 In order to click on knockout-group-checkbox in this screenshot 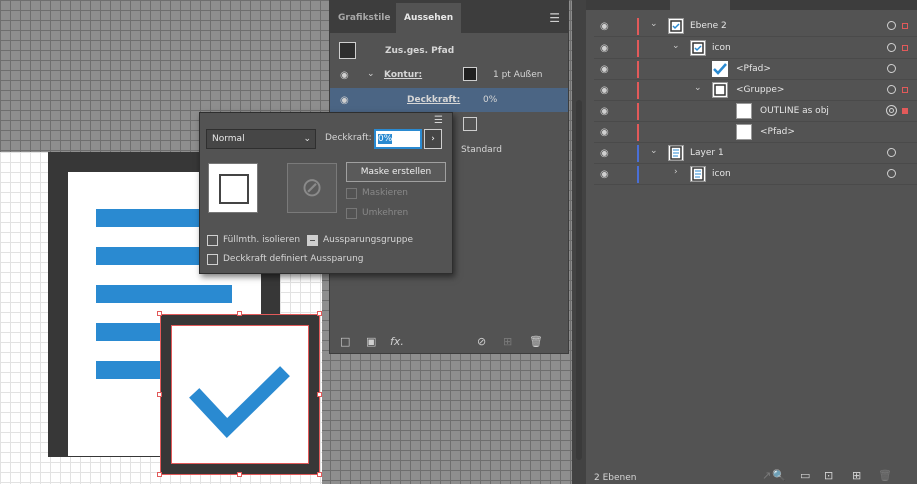, I will do `click(312, 240)`.